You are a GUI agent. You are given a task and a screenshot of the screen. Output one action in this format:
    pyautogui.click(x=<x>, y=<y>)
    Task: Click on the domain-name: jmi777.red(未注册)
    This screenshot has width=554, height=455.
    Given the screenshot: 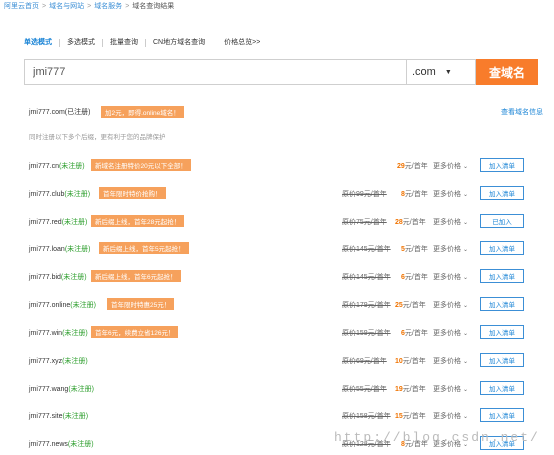 What is the action you would take?
    pyautogui.click(x=58, y=222)
    